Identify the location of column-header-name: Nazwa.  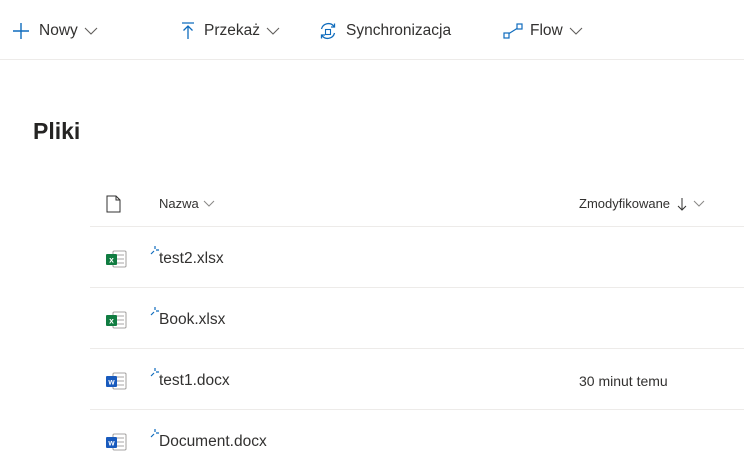
(187, 203).